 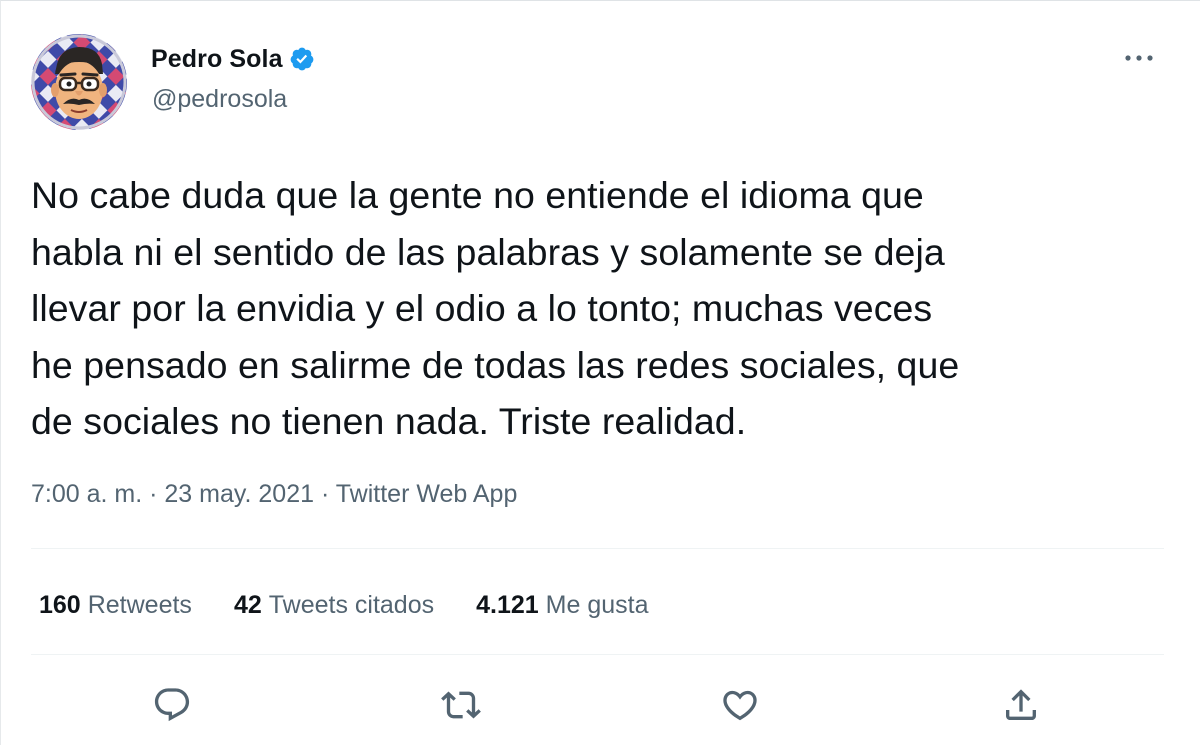 I want to click on author-handle: @pedrosola, so click(x=219, y=99).